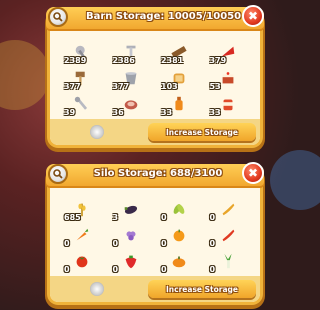 This screenshot has height=310, width=320. I want to click on silo-item-strawberry: 0, so click(131, 261).